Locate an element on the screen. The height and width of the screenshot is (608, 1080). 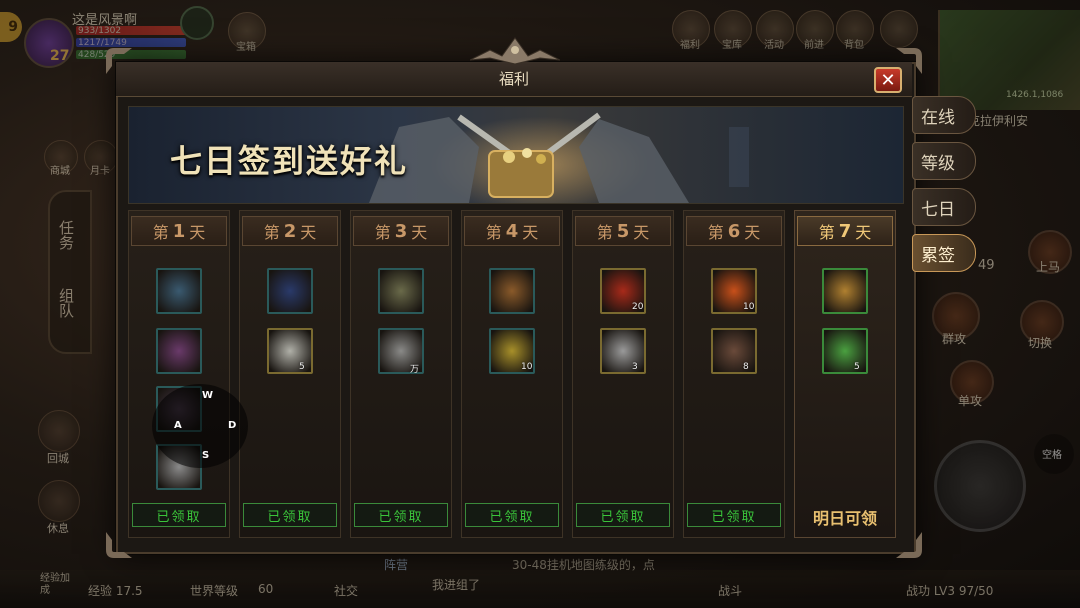
map-coordinates: 1426.1,1086 is located at coordinates (1035, 95).